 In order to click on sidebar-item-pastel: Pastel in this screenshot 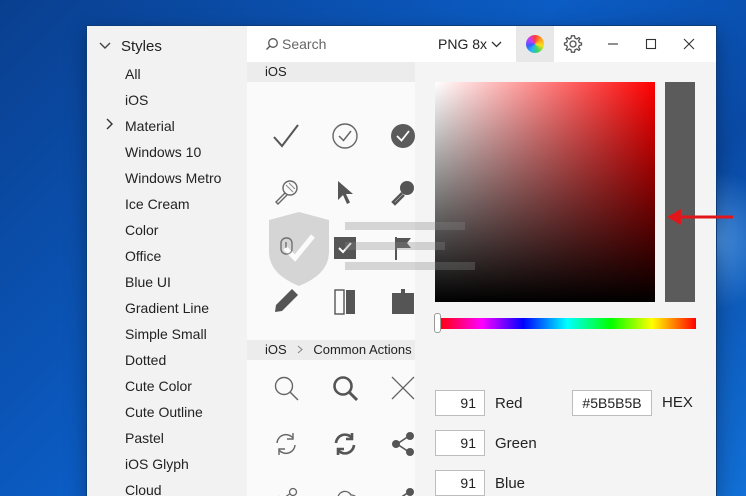, I will do `click(167, 438)`.